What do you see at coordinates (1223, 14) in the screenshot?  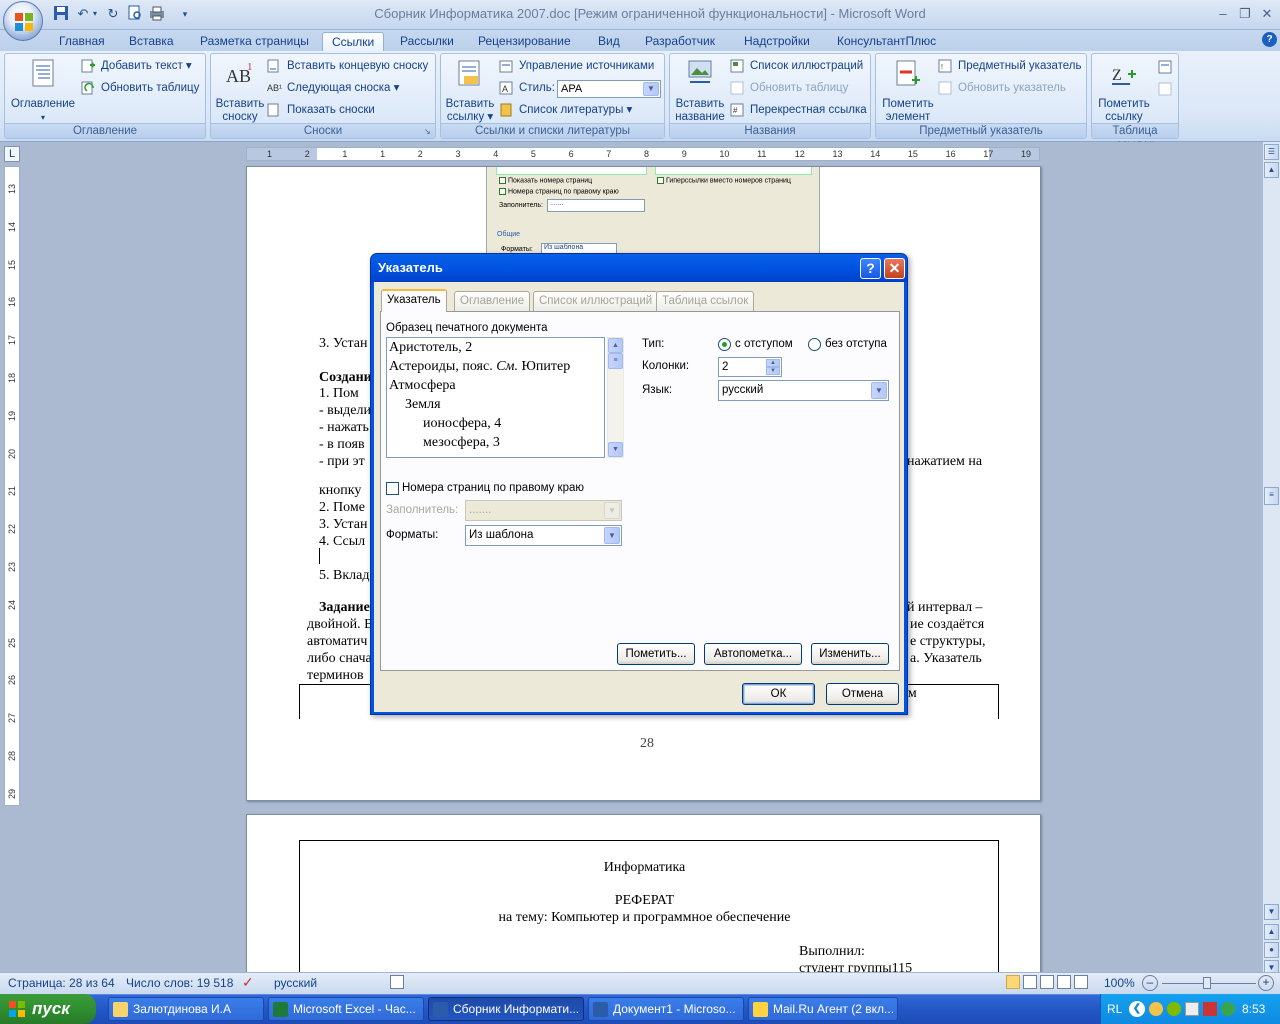 I see `minimize-icon: –` at bounding box center [1223, 14].